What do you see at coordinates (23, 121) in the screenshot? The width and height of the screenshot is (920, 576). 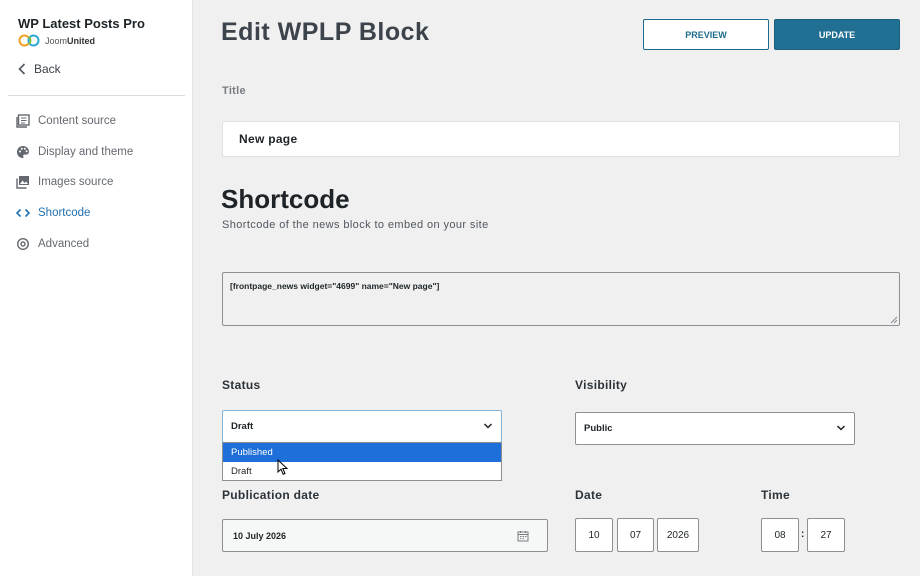 I see `content-source-icon` at bounding box center [23, 121].